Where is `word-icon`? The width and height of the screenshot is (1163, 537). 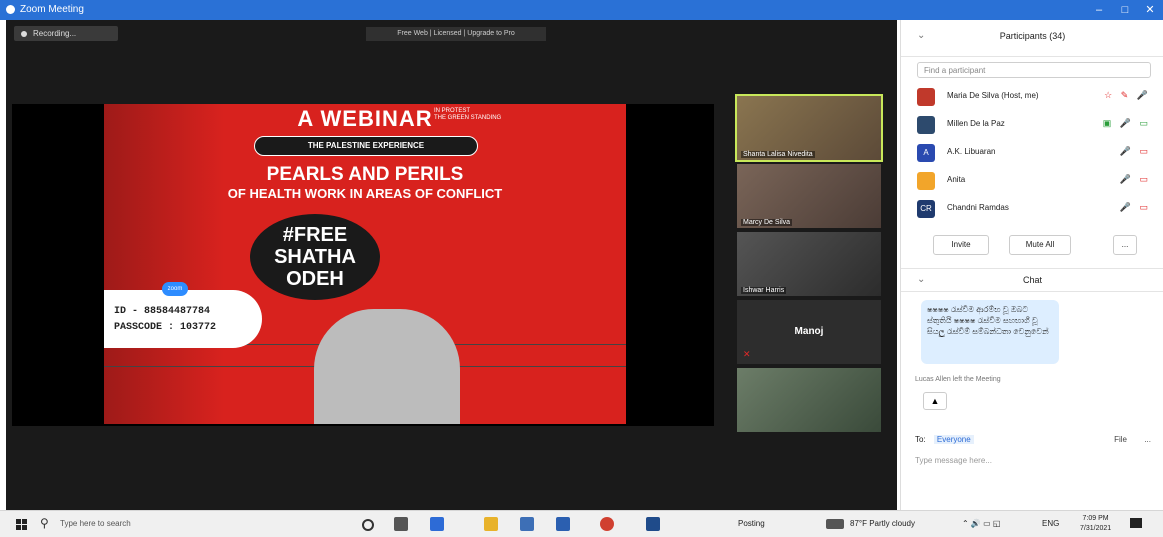
word-icon is located at coordinates (563, 524).